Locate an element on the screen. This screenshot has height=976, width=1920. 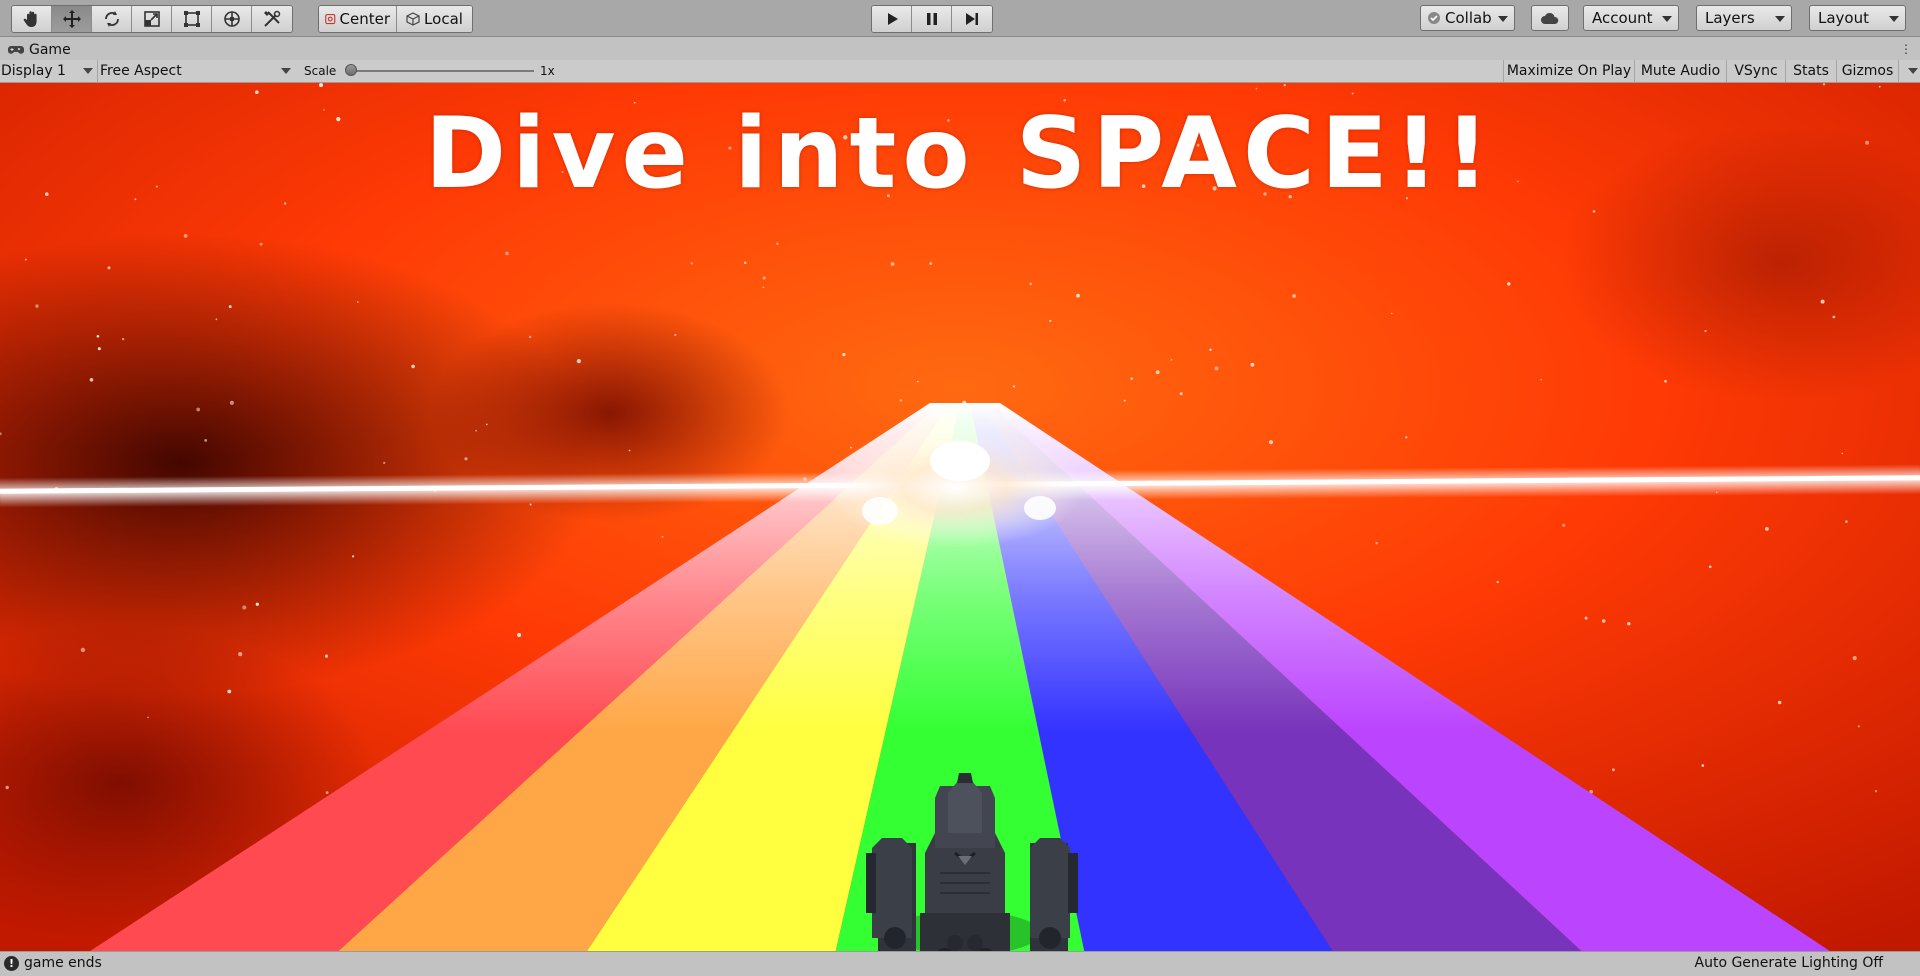
maximize-on-play-toggle: Maximize On Play is located at coordinates (1568, 71).